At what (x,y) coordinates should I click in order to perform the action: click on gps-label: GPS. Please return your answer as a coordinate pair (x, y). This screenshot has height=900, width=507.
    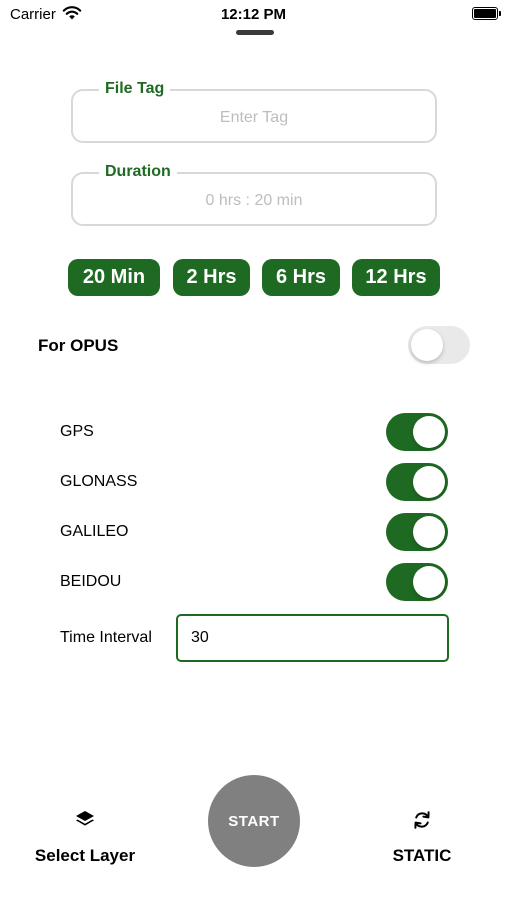
    Looking at the image, I should click on (77, 431).